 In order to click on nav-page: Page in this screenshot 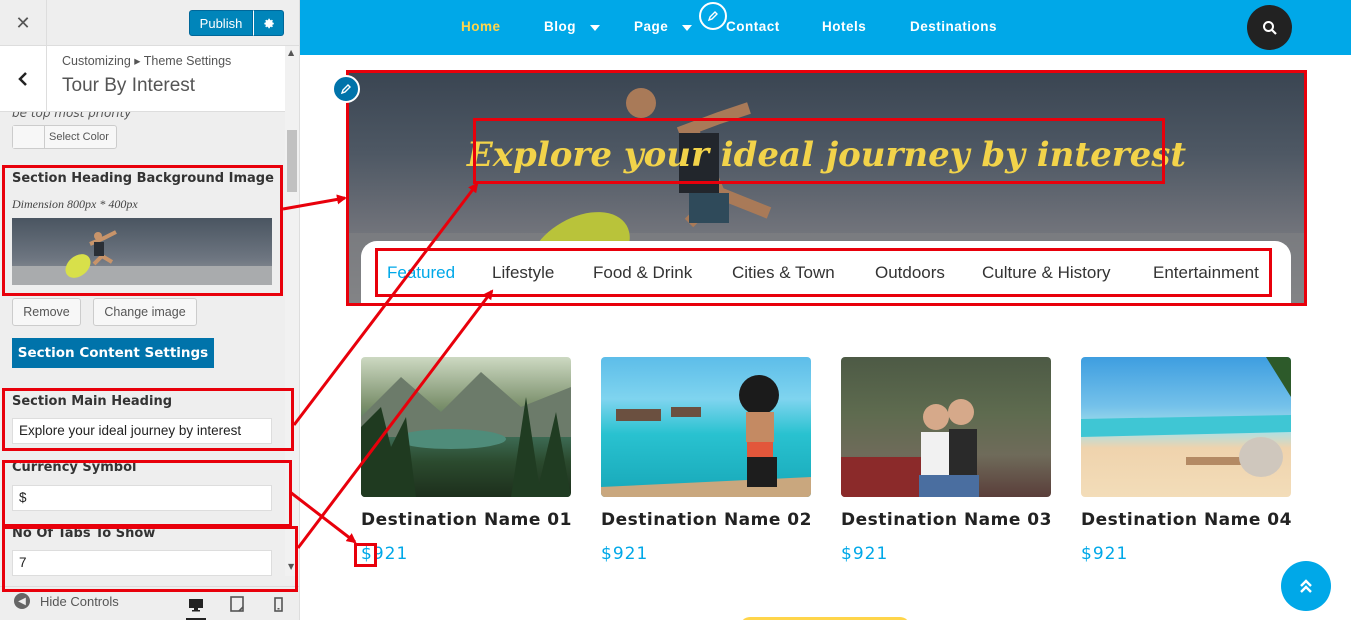, I will do `click(651, 26)`.